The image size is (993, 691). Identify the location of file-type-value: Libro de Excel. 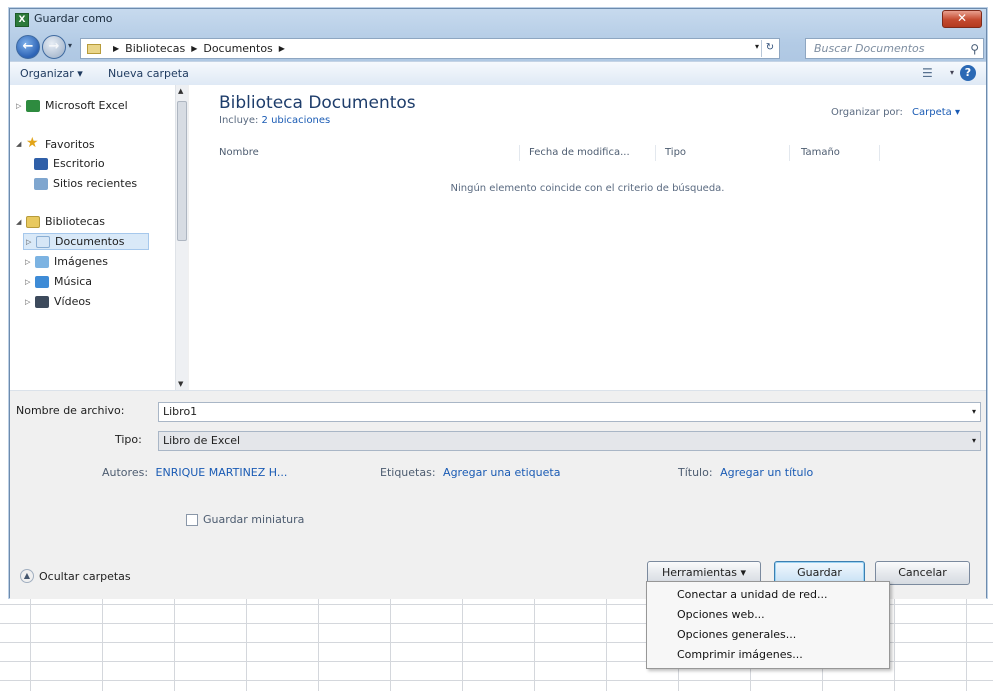
(202, 440).